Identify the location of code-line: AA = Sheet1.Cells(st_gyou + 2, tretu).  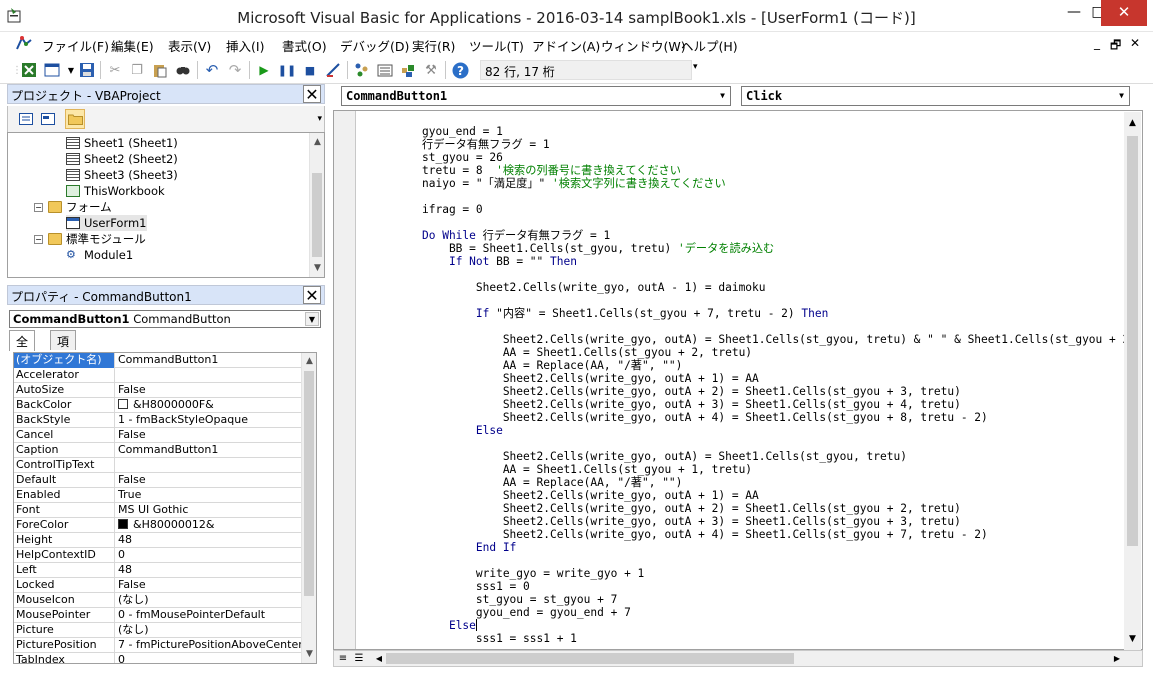
(587, 352).